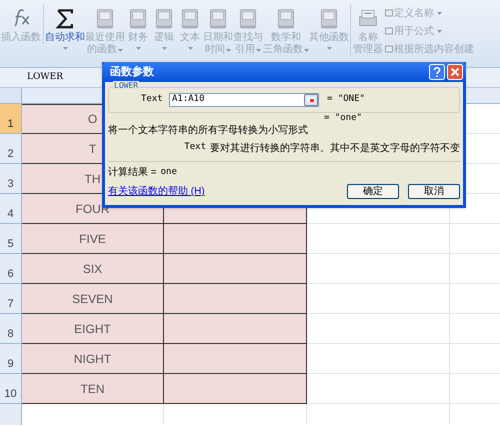 Image resolution: width=500 pixels, height=427 pixels. What do you see at coordinates (132, 173) in the screenshot?
I see `result-label: 计算结果 =` at bounding box center [132, 173].